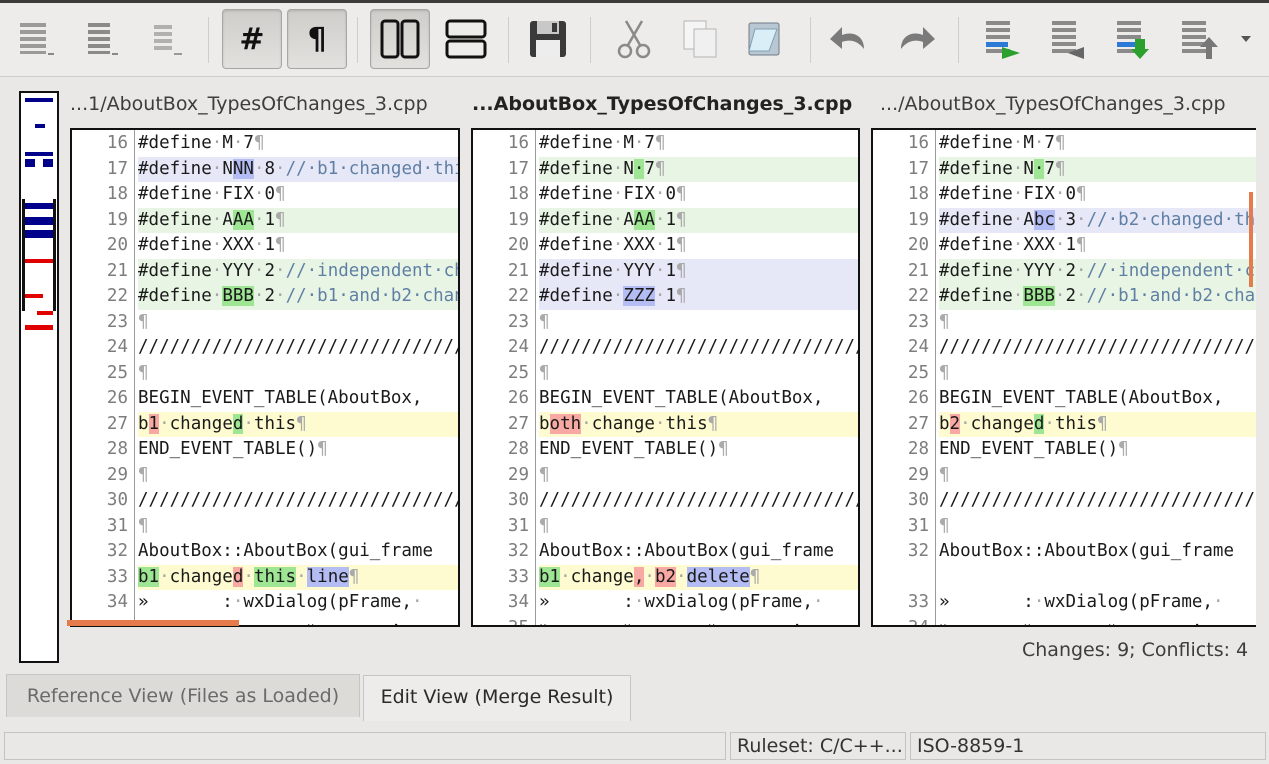 The width and height of the screenshot is (1269, 764). What do you see at coordinates (665, 297) in the screenshot?
I see `code-line: 22 #define·ZZZ·1¶` at bounding box center [665, 297].